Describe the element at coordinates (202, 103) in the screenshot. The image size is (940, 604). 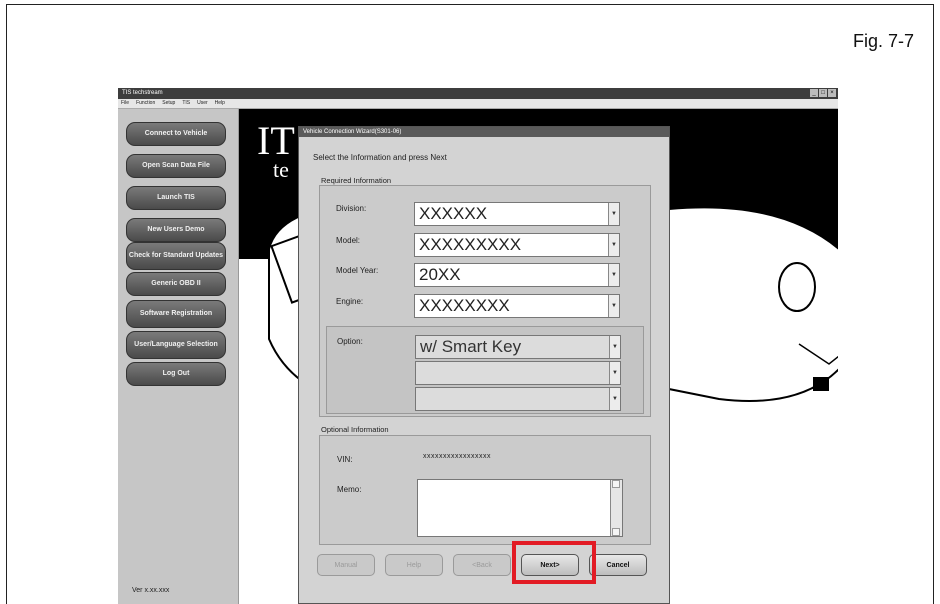
I see `menu-user: User` at that location.